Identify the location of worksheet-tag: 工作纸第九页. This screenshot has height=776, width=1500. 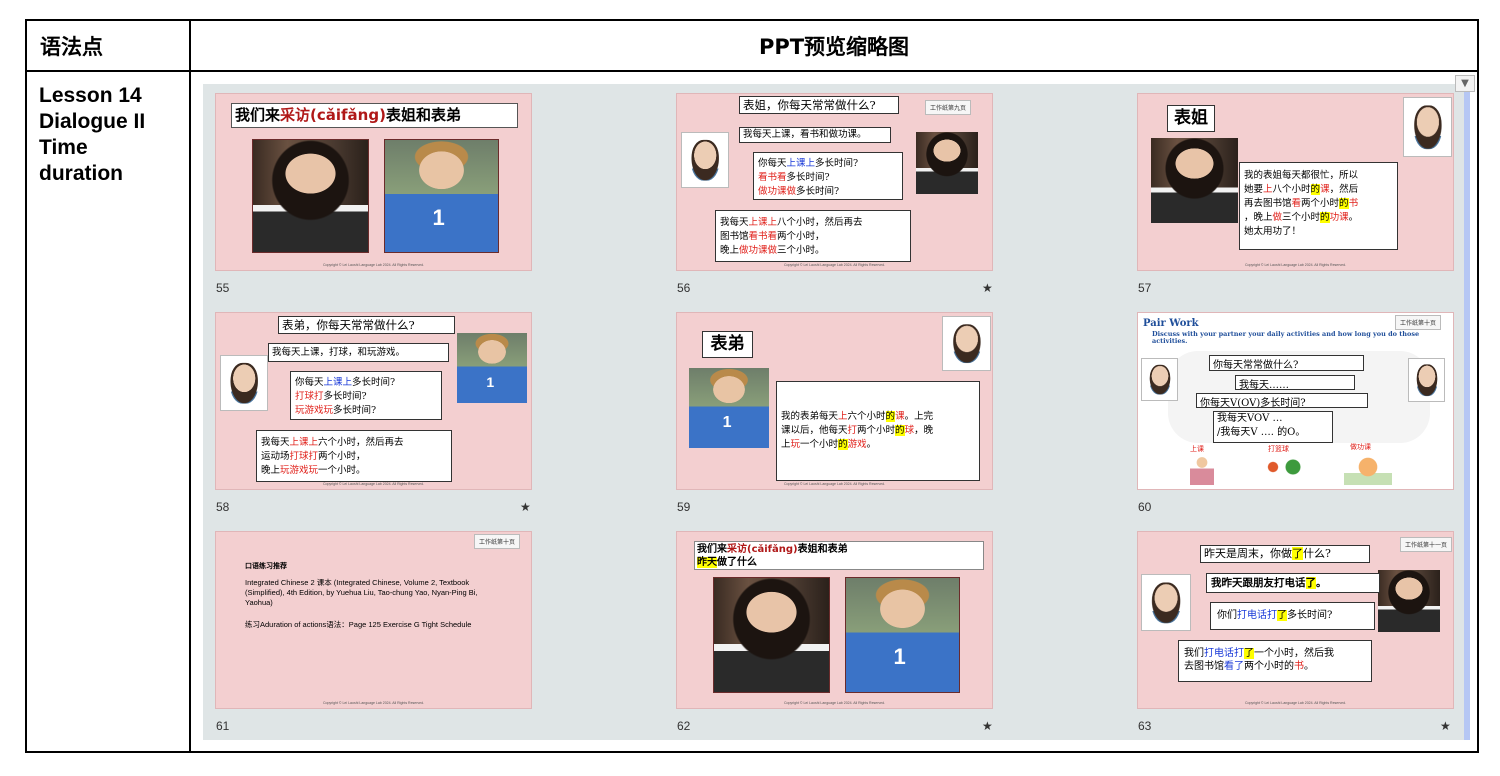
(948, 107).